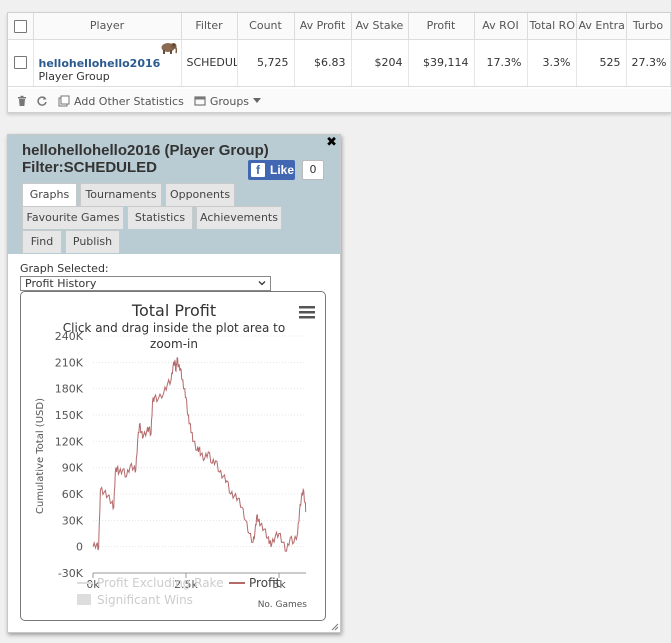  What do you see at coordinates (441, 26) in the screenshot?
I see `column-header-profit: Profit` at bounding box center [441, 26].